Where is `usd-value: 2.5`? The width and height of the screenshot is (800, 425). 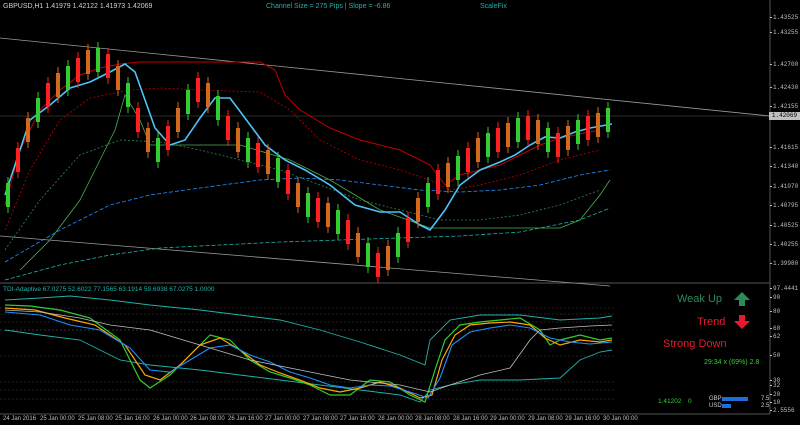
usd-value: 2.5 is located at coordinates (765, 406).